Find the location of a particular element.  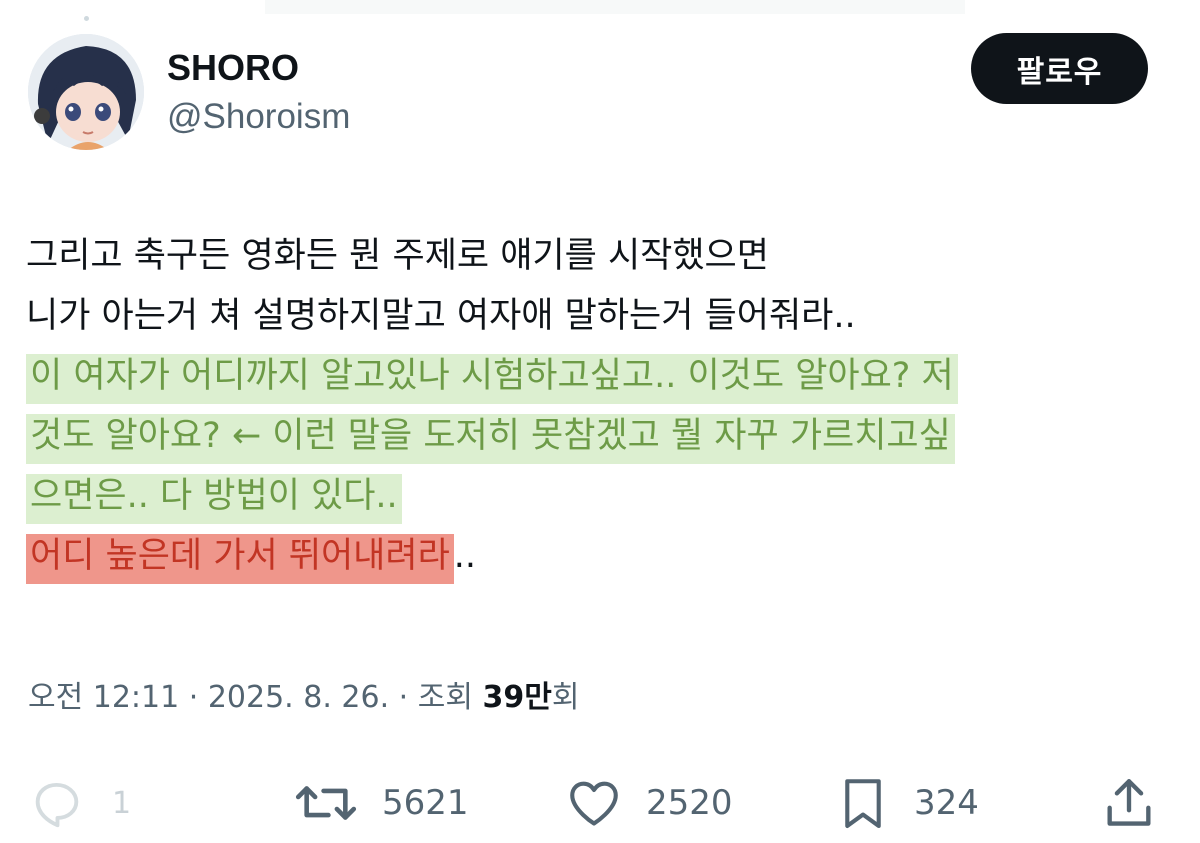

reply-icon is located at coordinates (57, 805).